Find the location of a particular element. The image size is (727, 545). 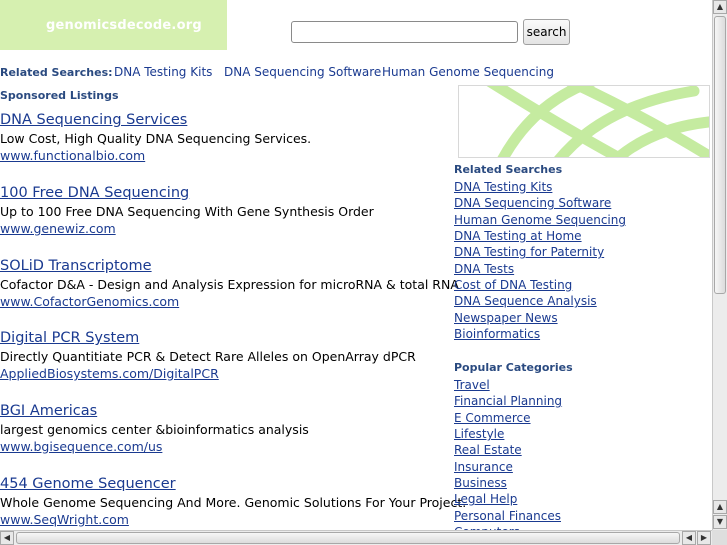

list-item: Human Genome Sequencing is located at coordinates (540, 219).